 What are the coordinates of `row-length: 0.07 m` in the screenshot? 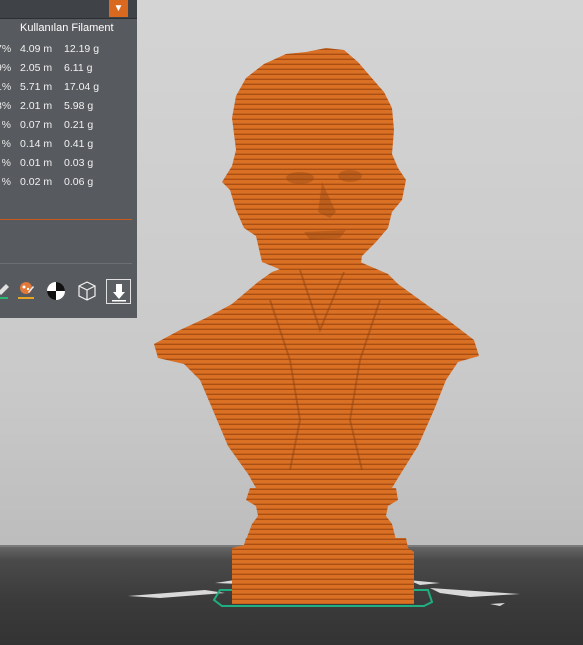 It's located at (36, 125).